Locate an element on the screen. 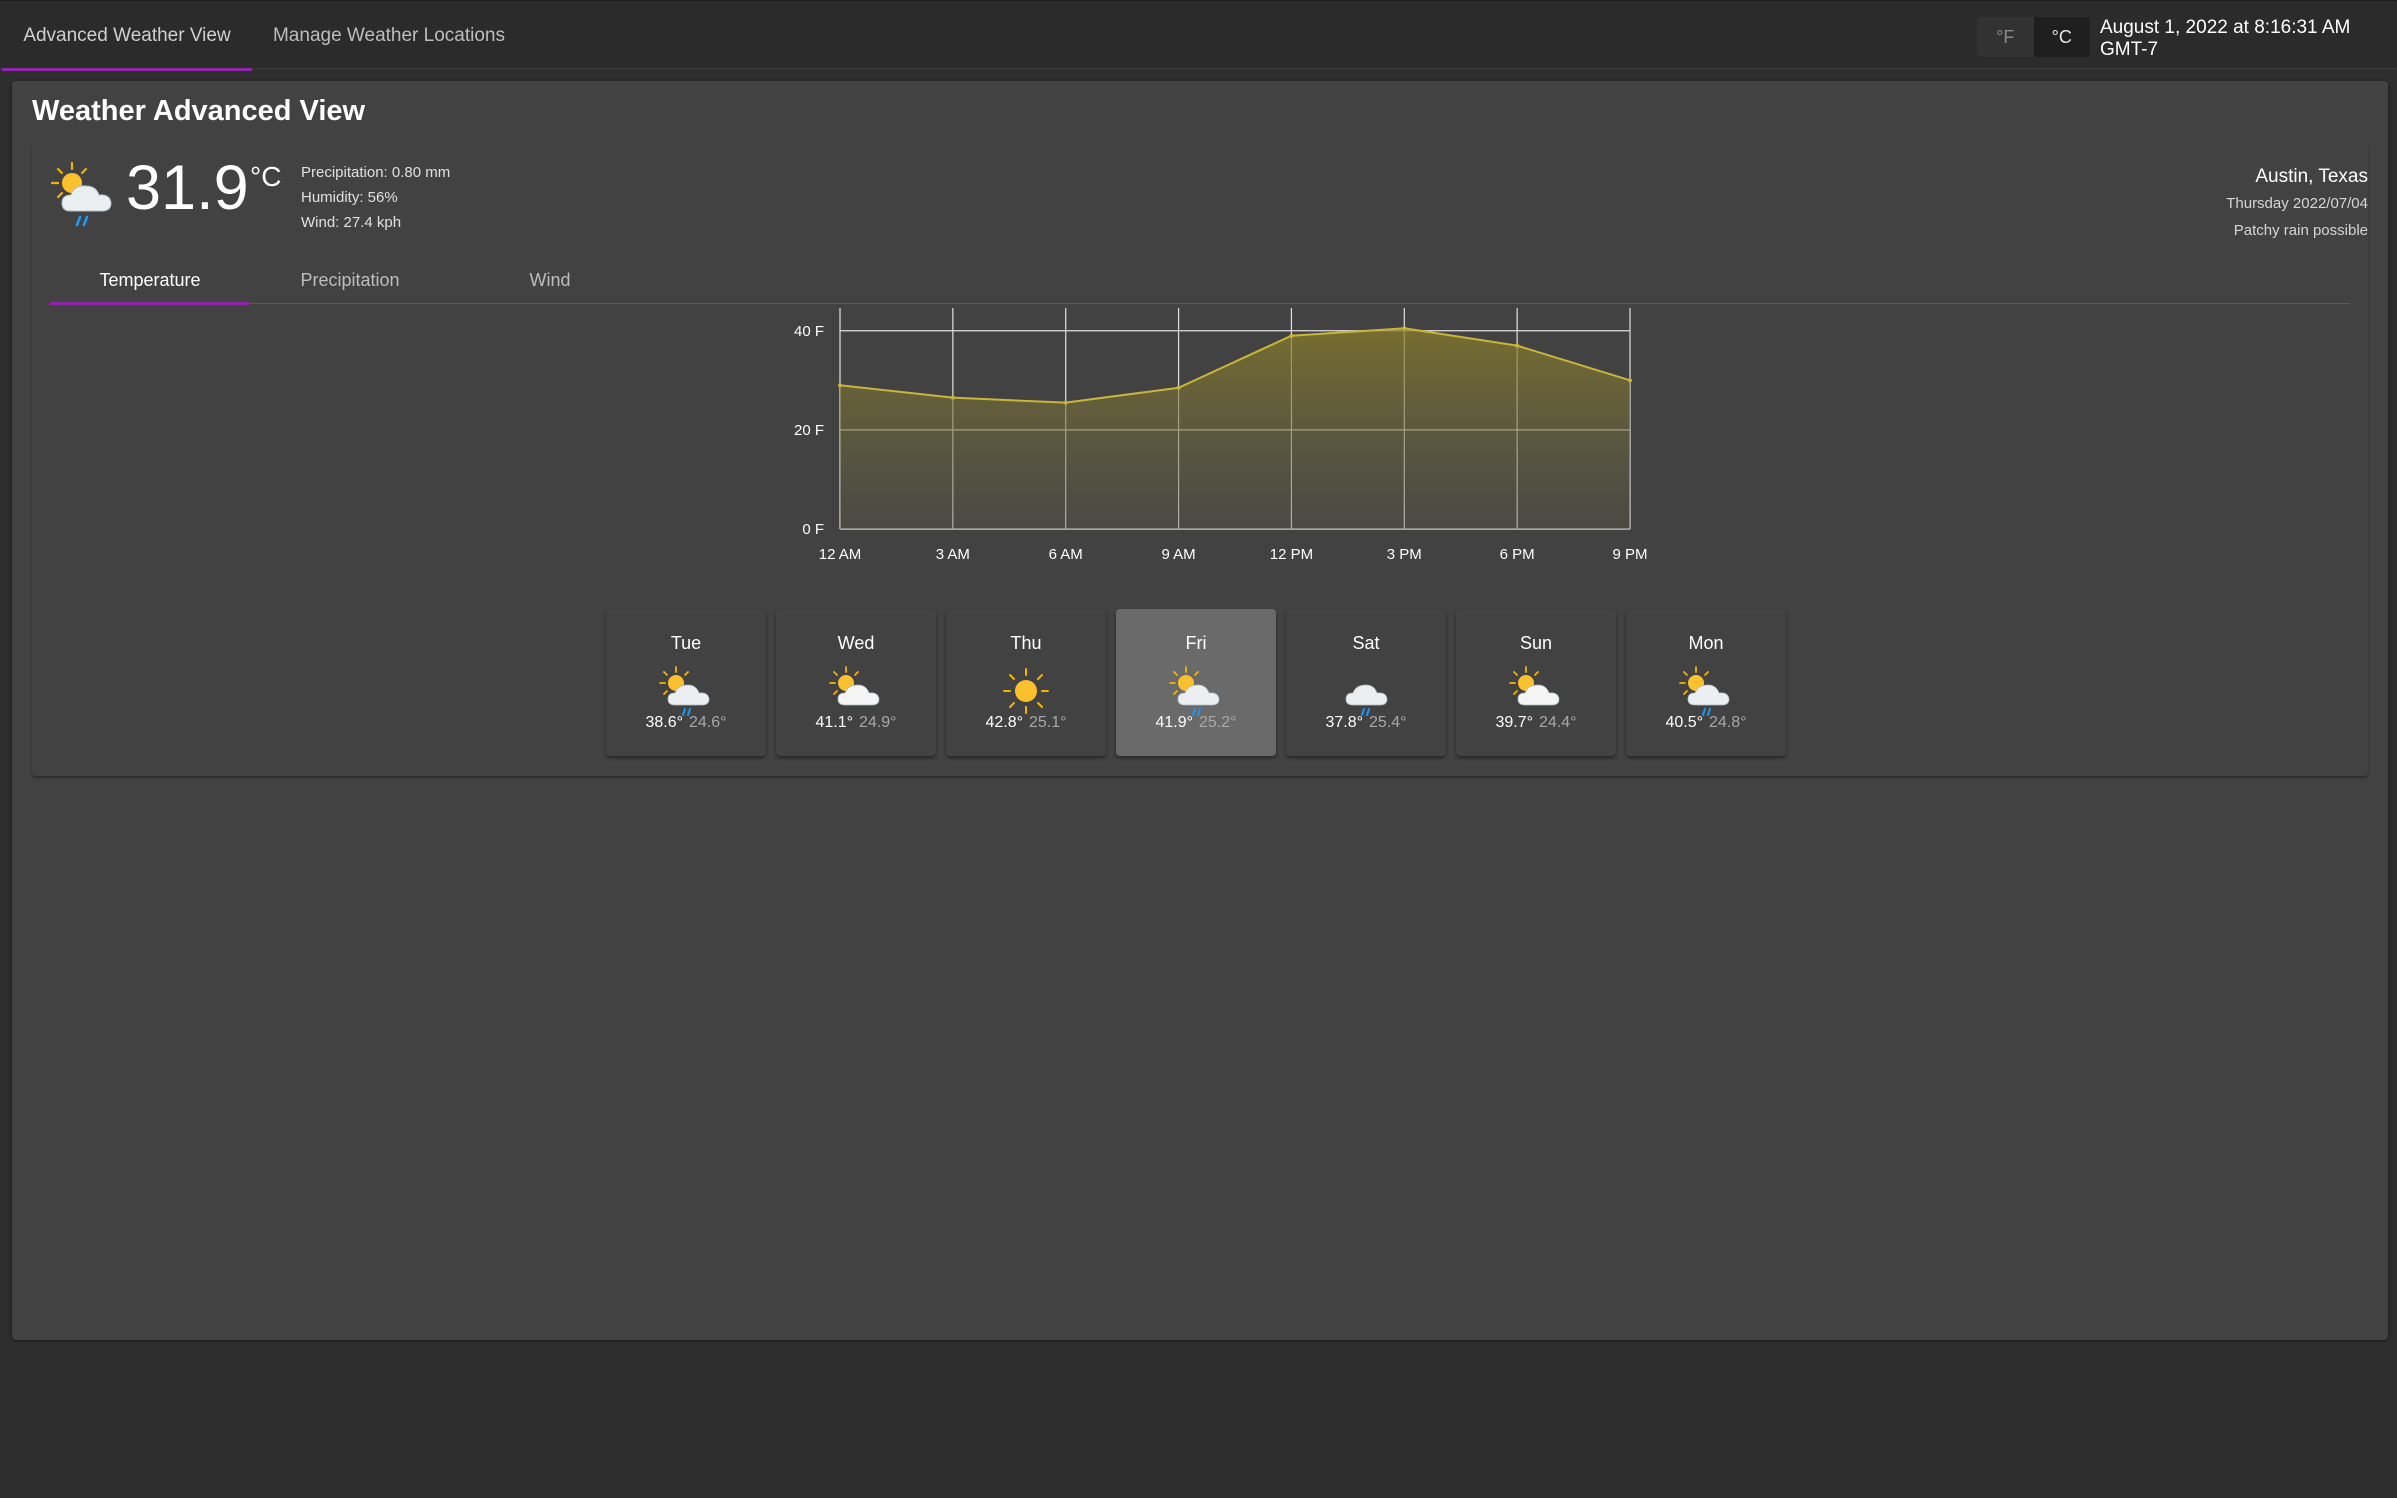 This screenshot has height=1498, width=2397. forecast-day-name: Sat is located at coordinates (1366, 643).